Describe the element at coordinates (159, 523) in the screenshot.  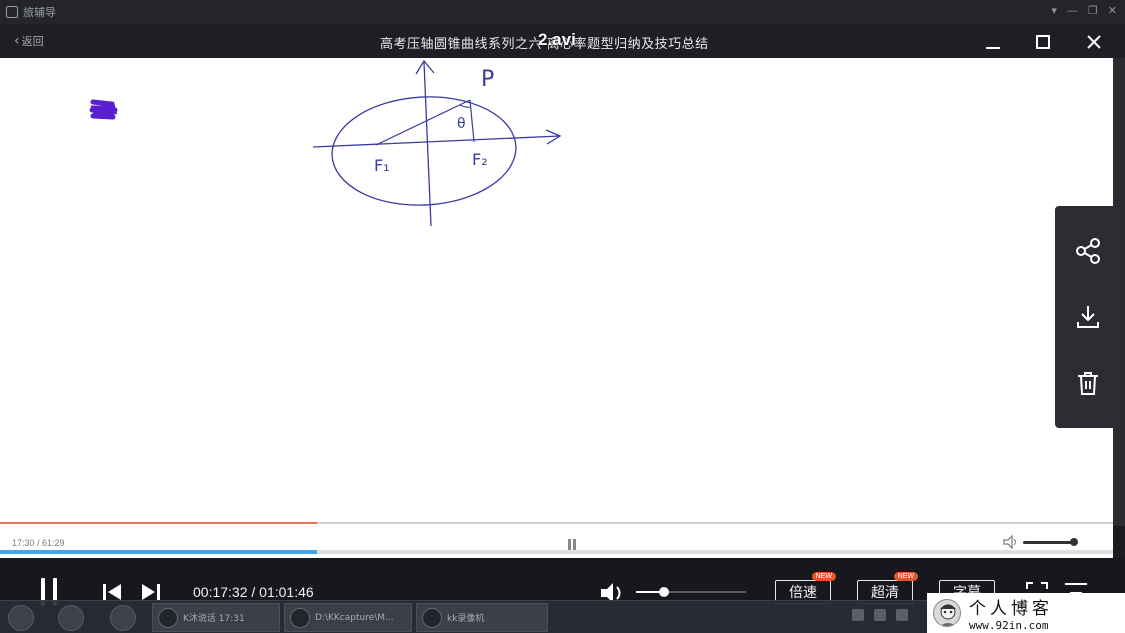
I see `inner-progress-fill` at that location.